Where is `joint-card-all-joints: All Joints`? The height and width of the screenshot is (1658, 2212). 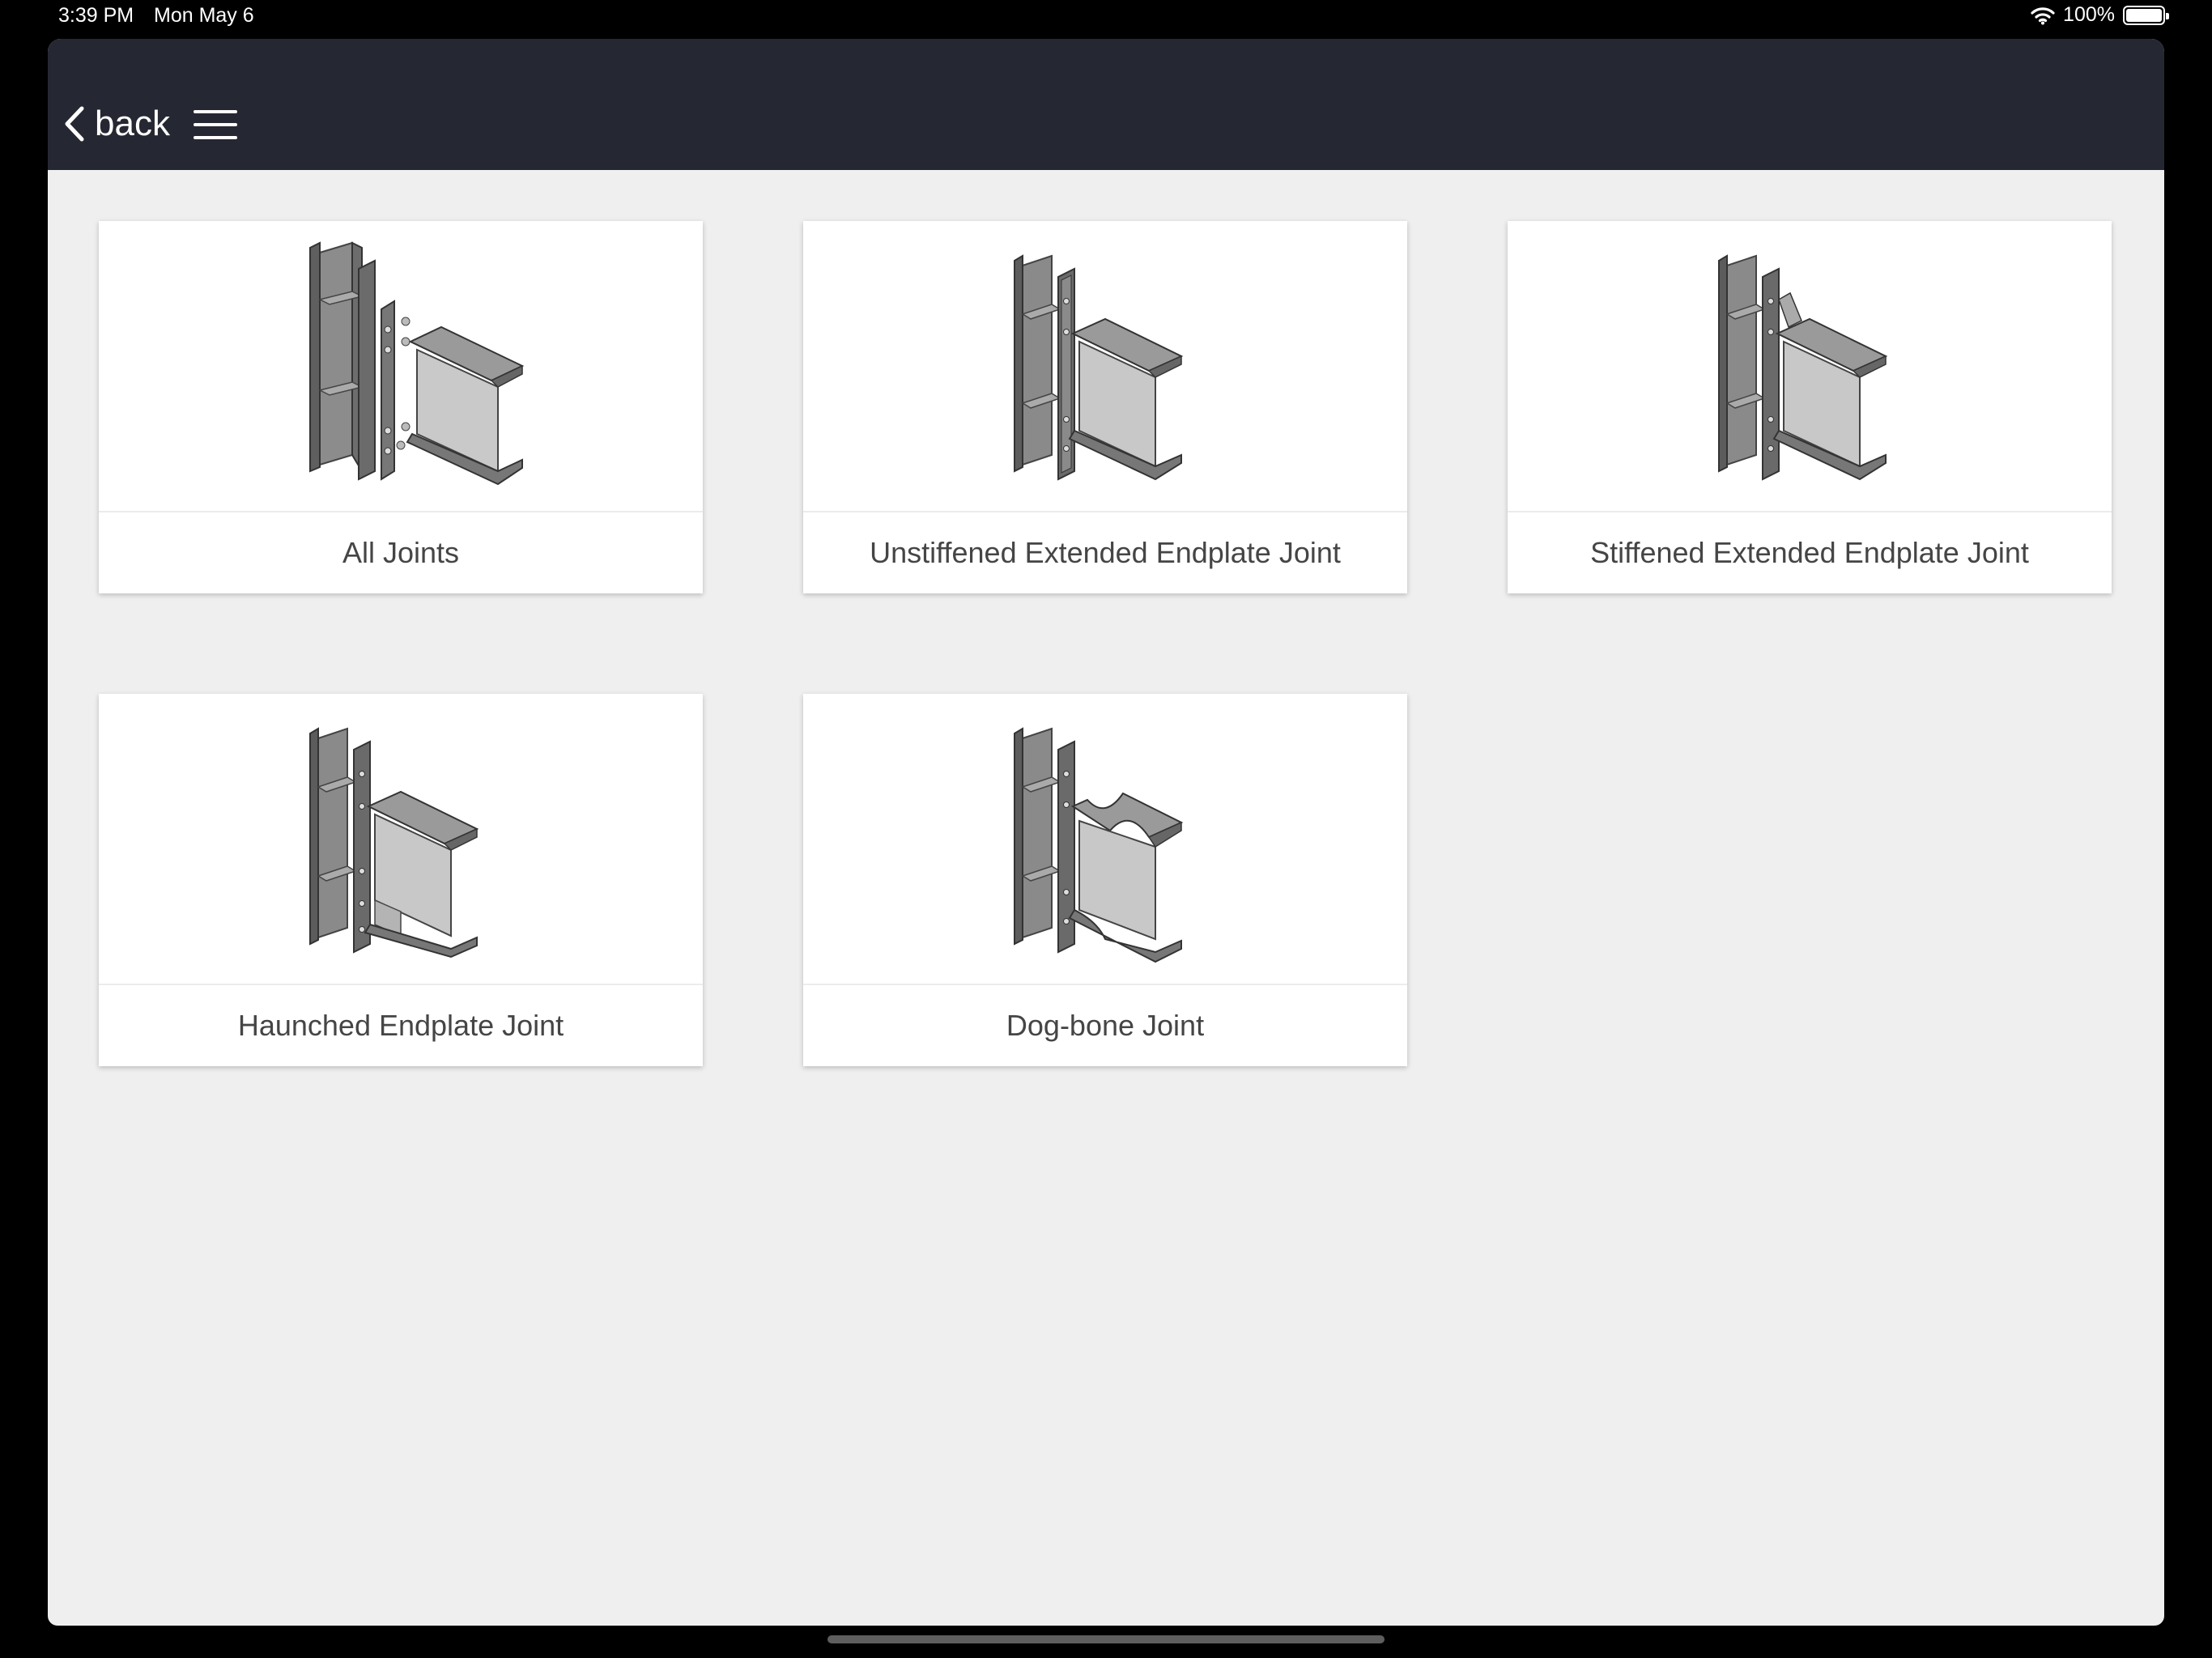 joint-card-all-joints: All Joints is located at coordinates (401, 407).